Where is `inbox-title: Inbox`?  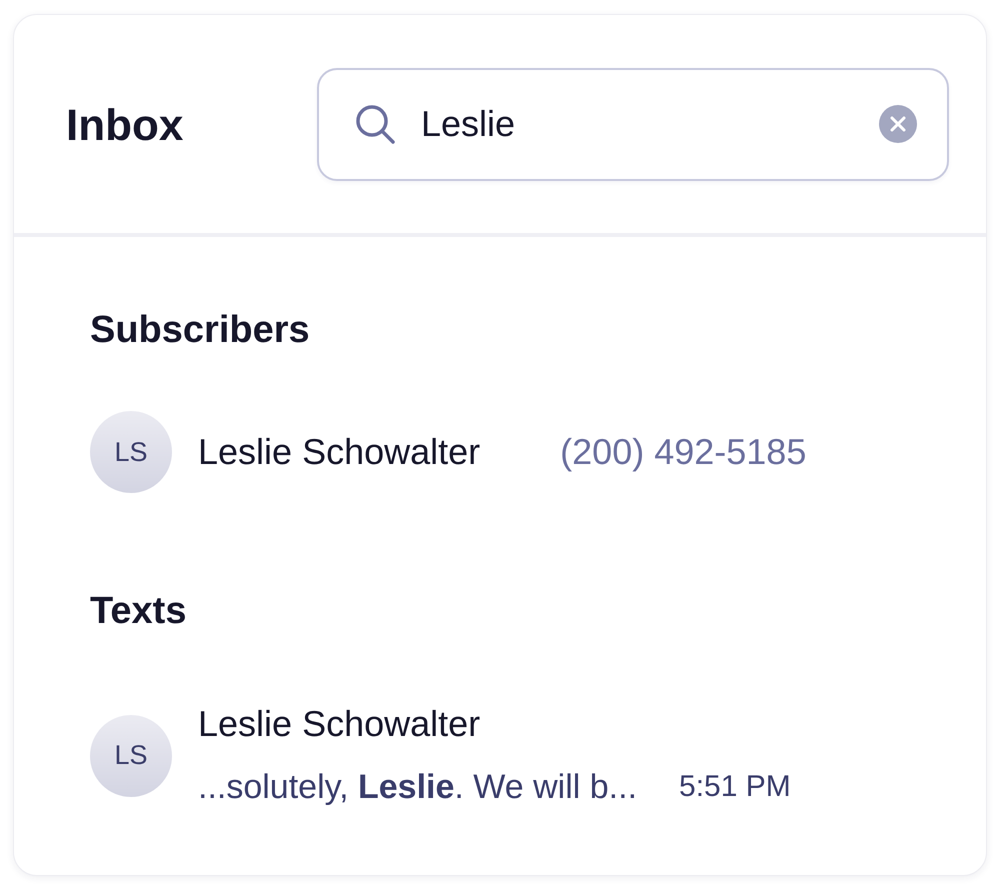 inbox-title: Inbox is located at coordinates (125, 126).